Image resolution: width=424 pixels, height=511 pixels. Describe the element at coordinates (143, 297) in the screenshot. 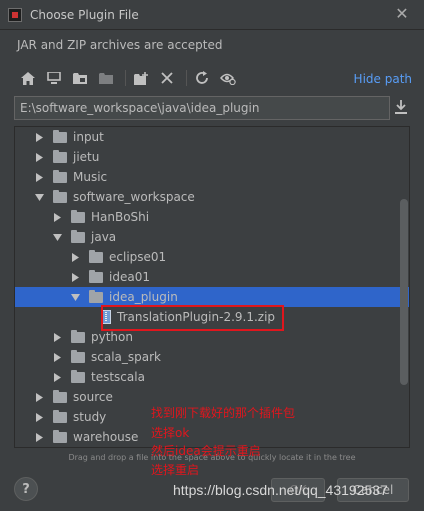

I see `tree-item-label: idea_plugin` at that location.